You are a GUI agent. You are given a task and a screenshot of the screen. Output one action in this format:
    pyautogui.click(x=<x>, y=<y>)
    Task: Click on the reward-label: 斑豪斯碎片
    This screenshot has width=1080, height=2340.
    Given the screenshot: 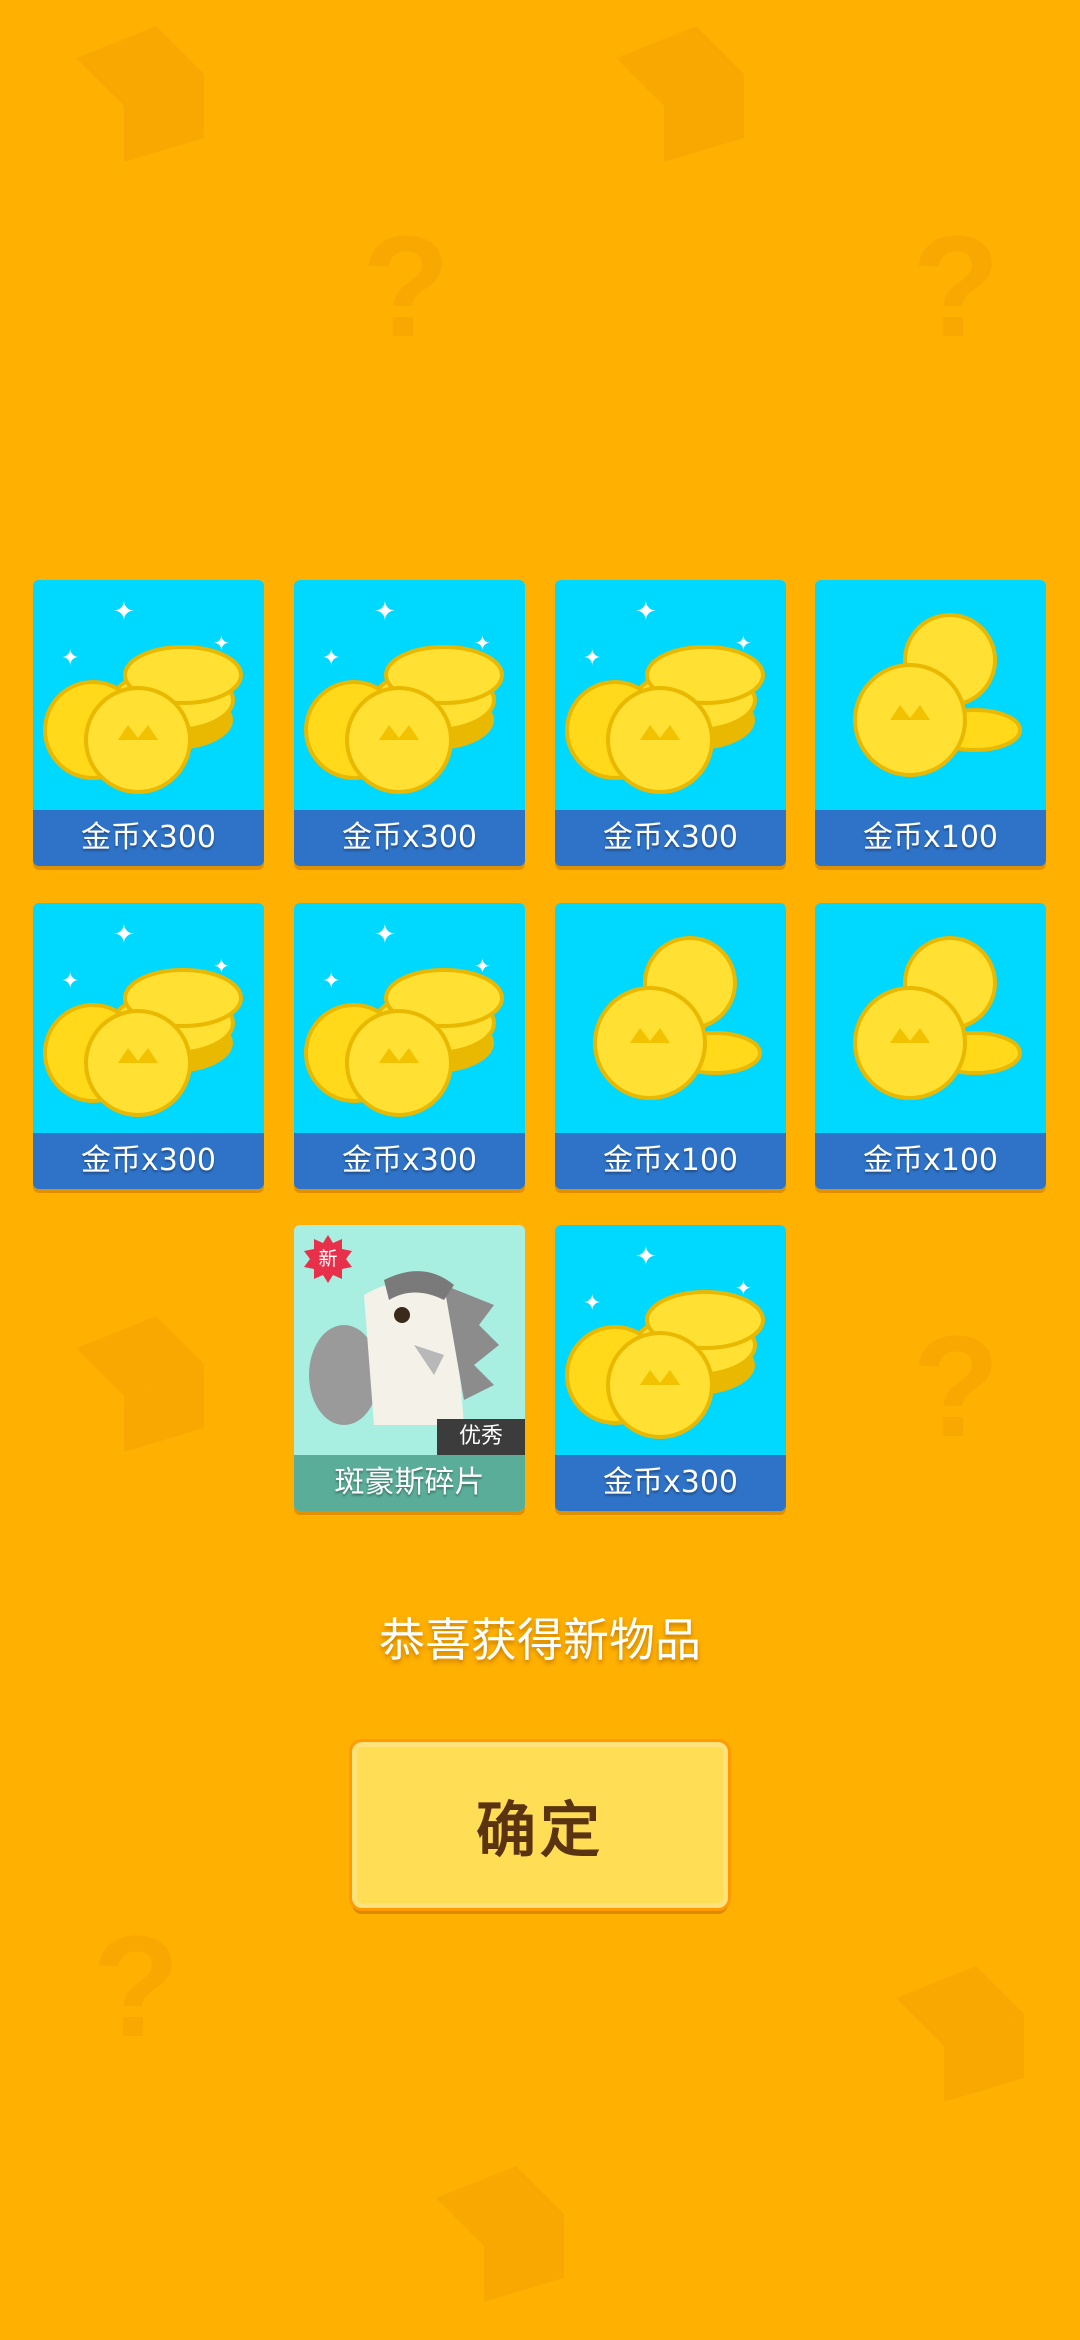 What is the action you would take?
    pyautogui.click(x=409, y=1483)
    